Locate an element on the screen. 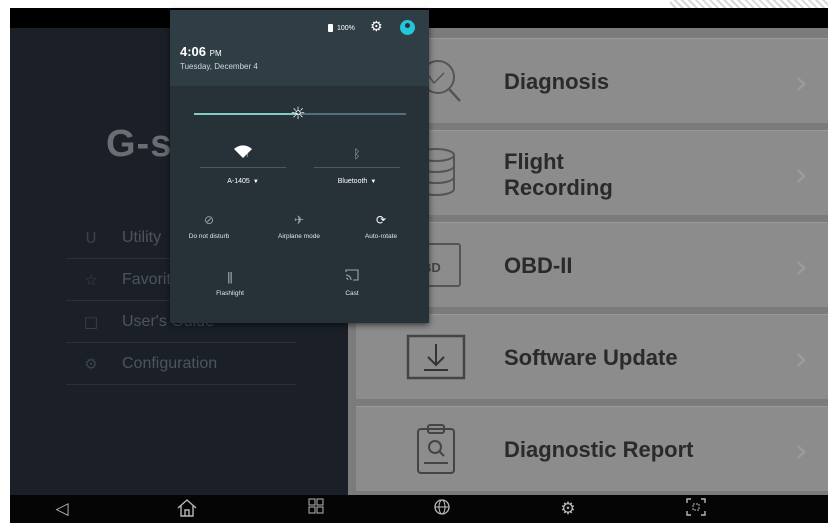 This screenshot has height=523, width=828. do-not-disturb-icon: ⊘ is located at coordinates (209, 220).